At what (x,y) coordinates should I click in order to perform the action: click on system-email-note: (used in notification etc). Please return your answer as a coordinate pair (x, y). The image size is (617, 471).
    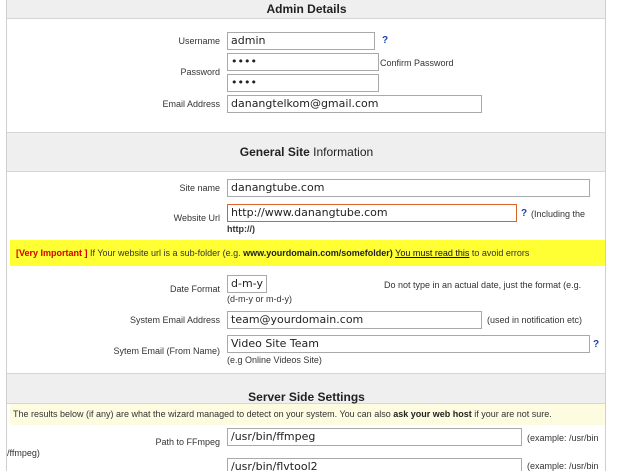
    Looking at the image, I should click on (535, 320).